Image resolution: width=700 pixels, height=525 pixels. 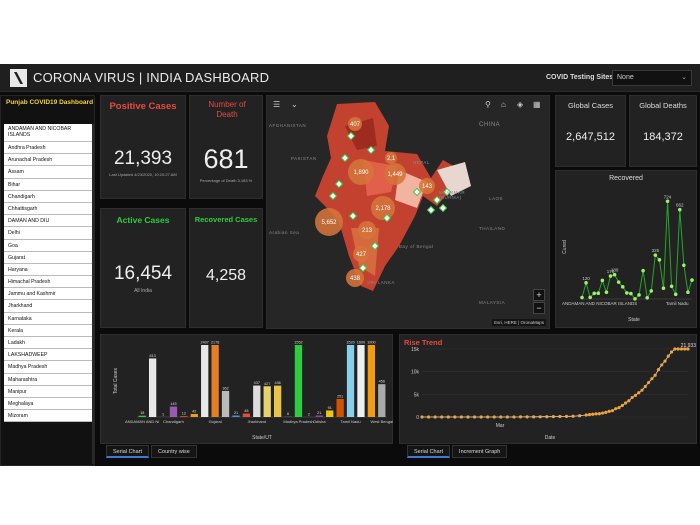 I want to click on tab-trend-serial-chart: Serial Chart, so click(x=429, y=451).